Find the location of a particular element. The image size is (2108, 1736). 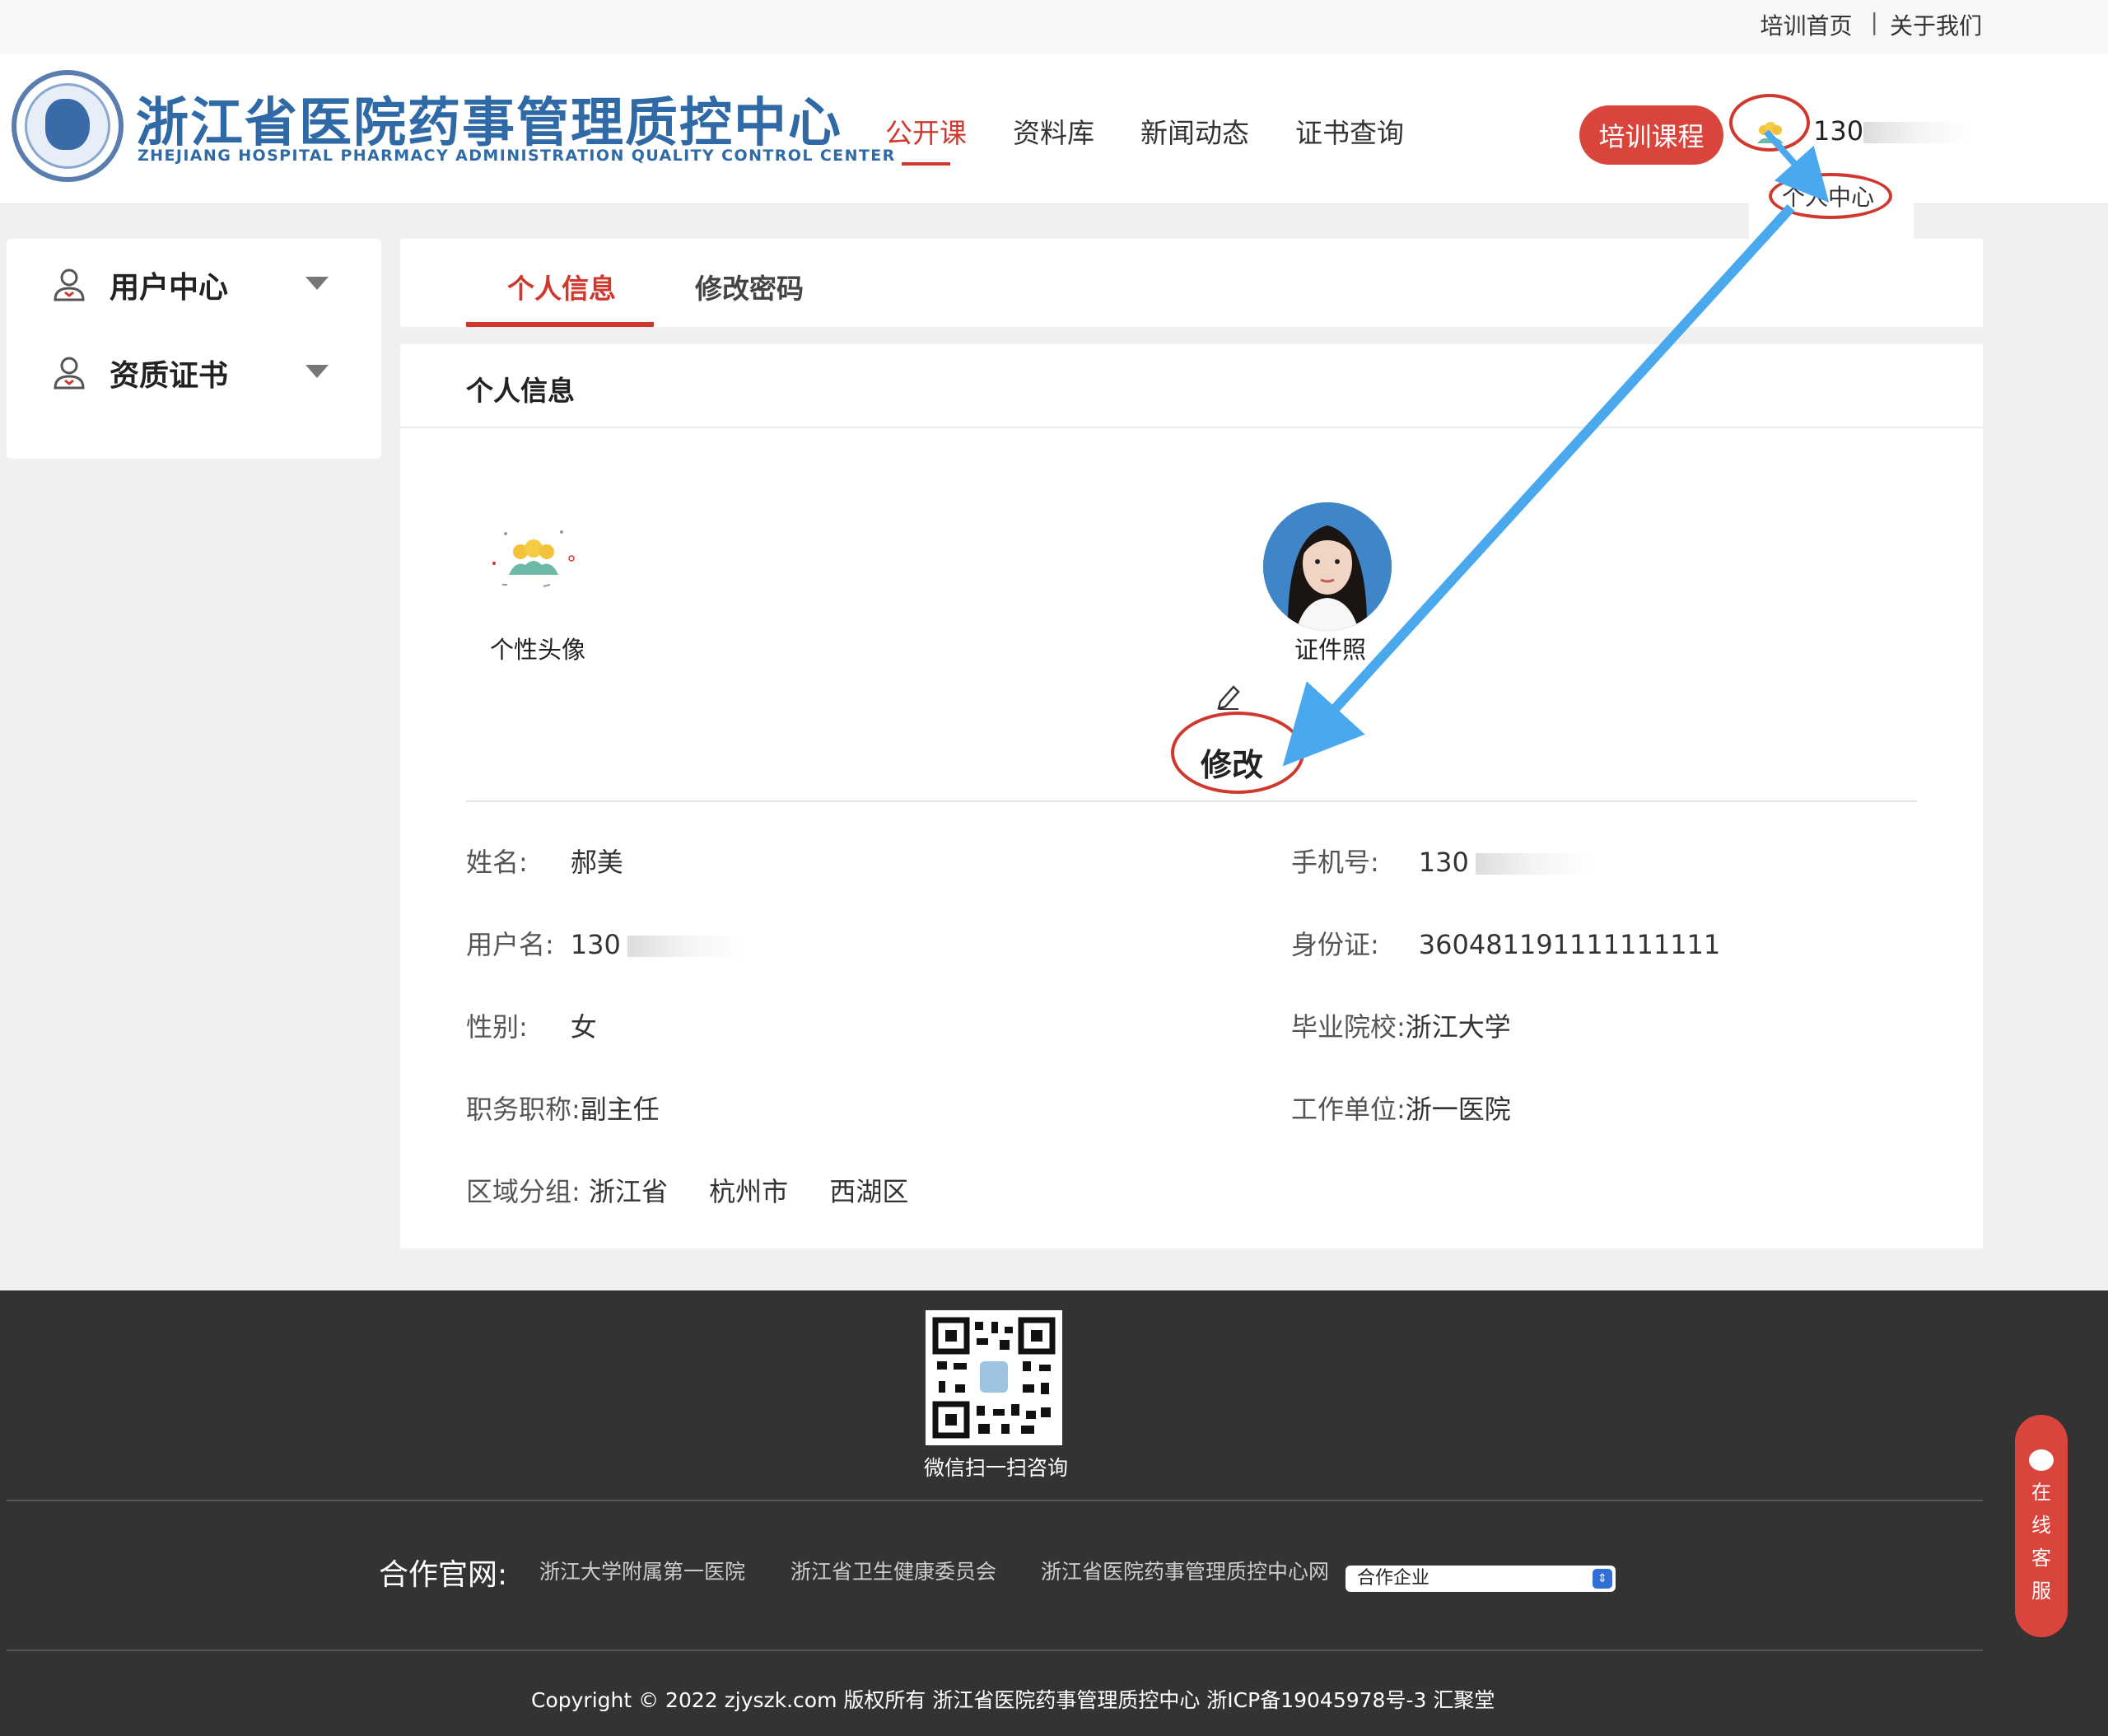

partner-company-select: 合作企业 ⇕ is located at coordinates (1480, 1579).